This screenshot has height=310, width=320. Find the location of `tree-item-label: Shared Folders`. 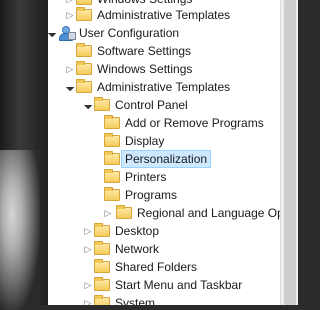

tree-item-label: Shared Folders is located at coordinates (156, 267).